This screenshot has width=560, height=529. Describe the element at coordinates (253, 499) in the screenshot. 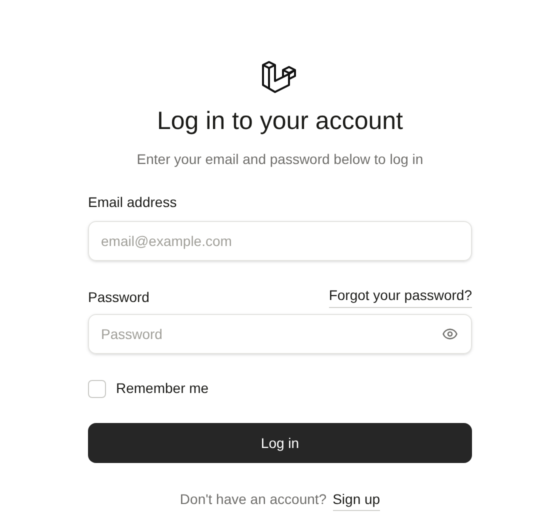

I see `signup-prompt: Don't have an account?` at that location.